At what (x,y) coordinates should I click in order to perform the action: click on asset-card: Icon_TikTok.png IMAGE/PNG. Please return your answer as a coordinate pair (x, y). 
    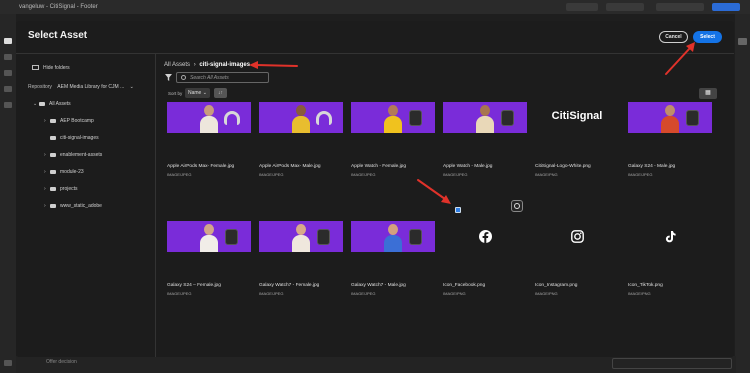
    Looking at the image, I should click on (670, 258).